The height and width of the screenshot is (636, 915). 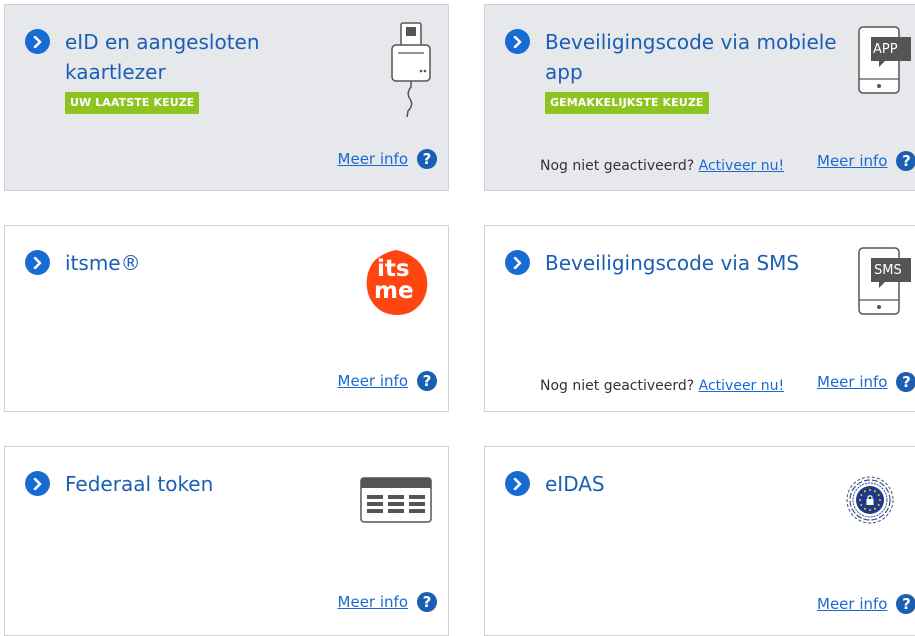 What do you see at coordinates (888, 270) in the screenshot?
I see `phone-sms-label: SMS` at bounding box center [888, 270].